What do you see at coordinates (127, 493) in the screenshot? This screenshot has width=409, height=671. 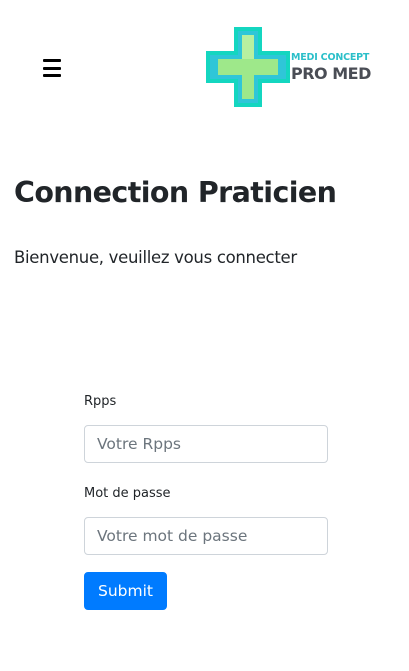 I see `password-label: Mot de passe` at bounding box center [127, 493].